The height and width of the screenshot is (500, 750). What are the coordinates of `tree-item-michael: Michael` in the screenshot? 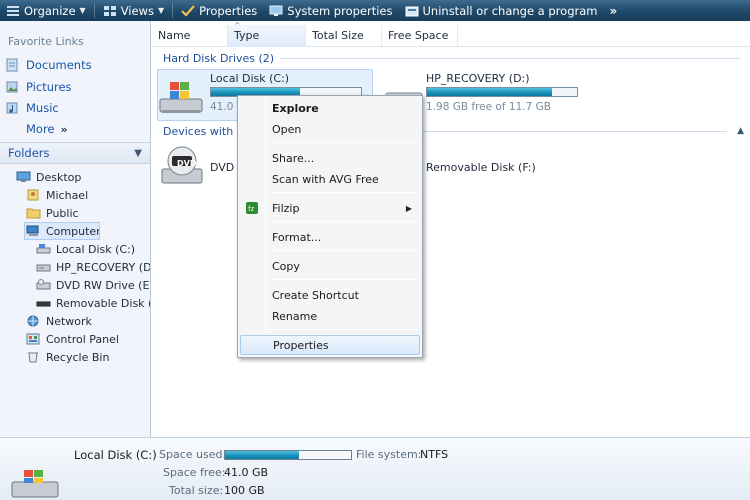 It's located at (88, 195).